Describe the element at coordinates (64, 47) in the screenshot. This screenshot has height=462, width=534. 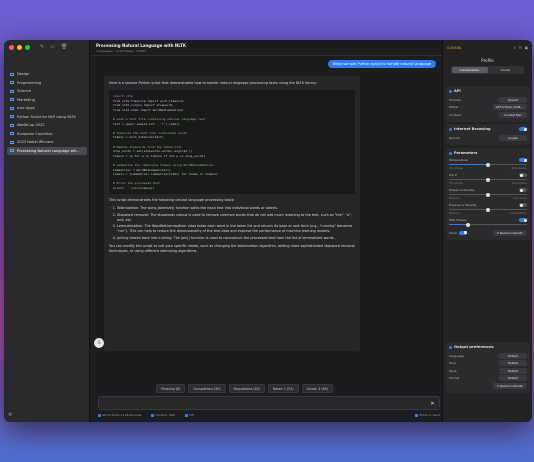
I see `trash-icon: 🗑` at that location.